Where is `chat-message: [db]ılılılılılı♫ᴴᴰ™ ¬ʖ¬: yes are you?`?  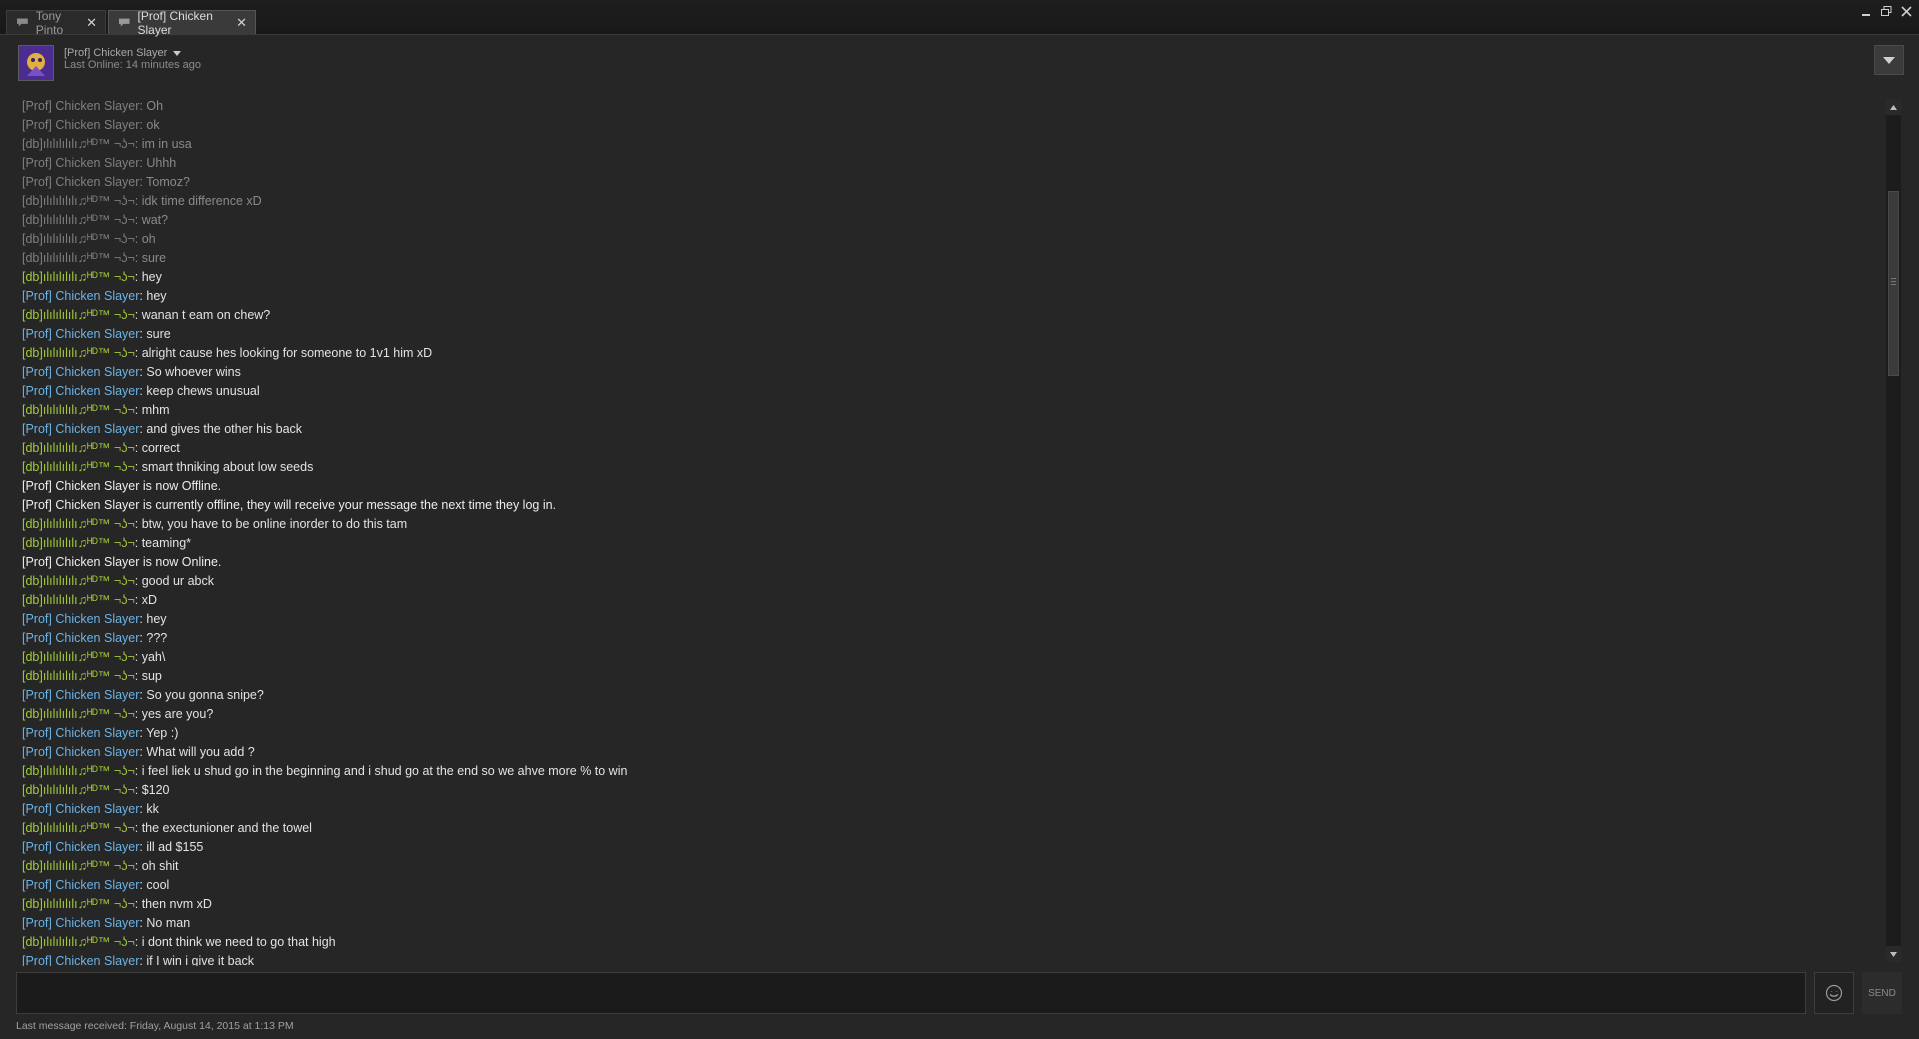 chat-message: [db]ılılılılılı♫ᴴᴰ™ ¬ʖ¬: yes are you? is located at coordinates (118, 714).